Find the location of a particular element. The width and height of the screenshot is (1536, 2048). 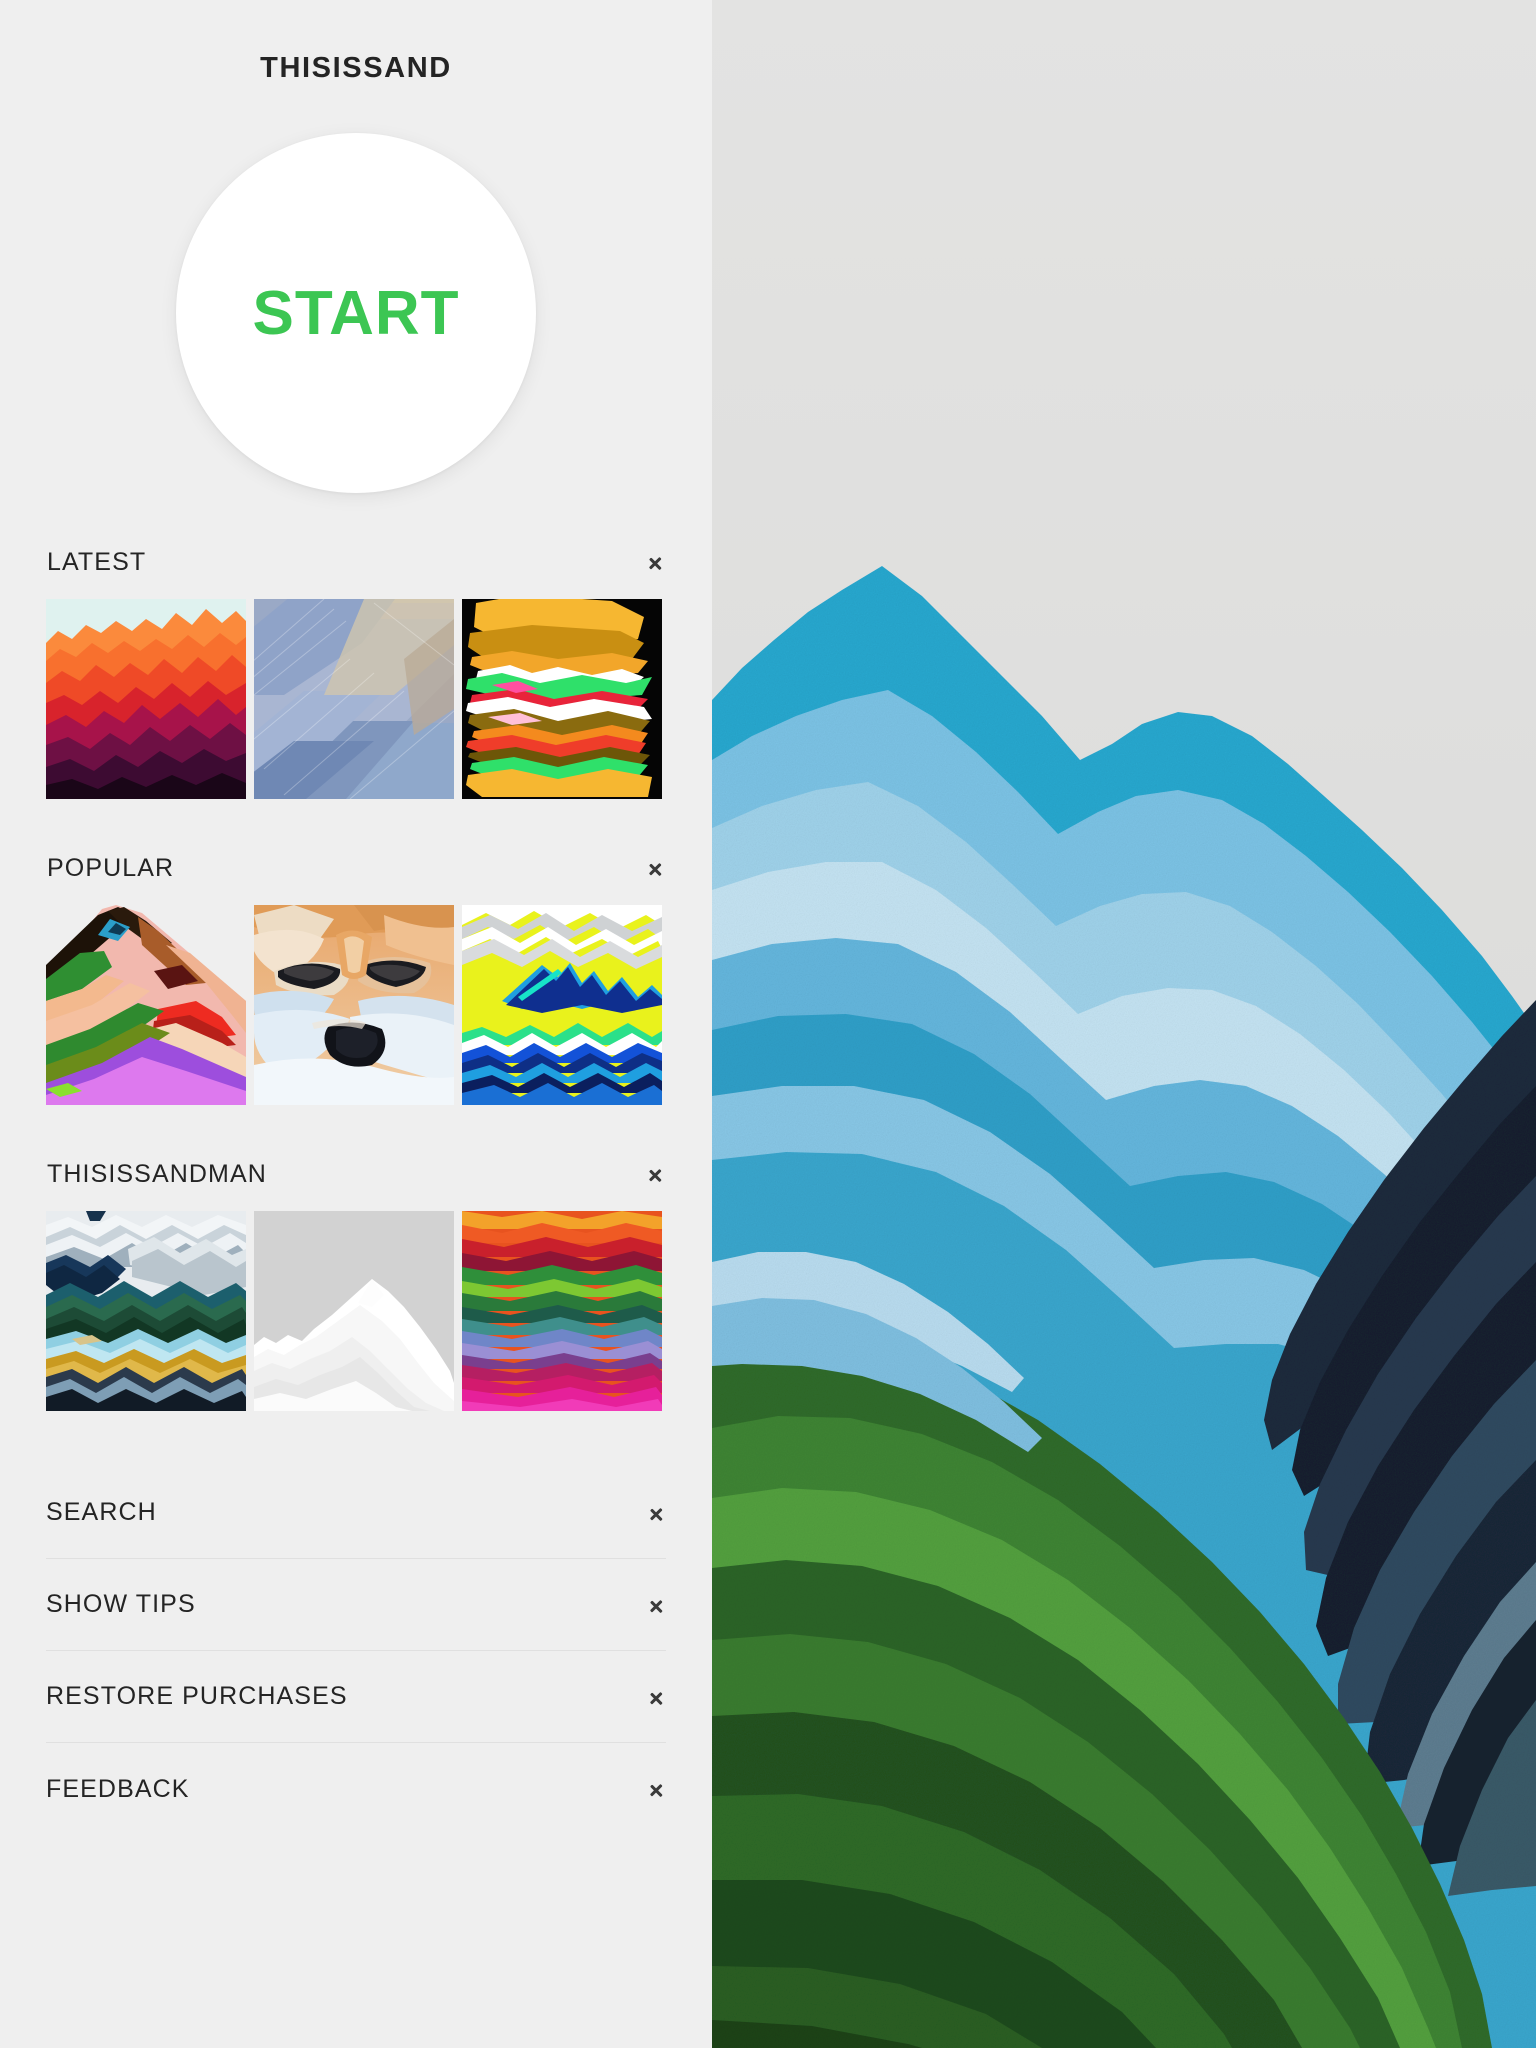

page-title: THISISSAND is located at coordinates (356, 68).